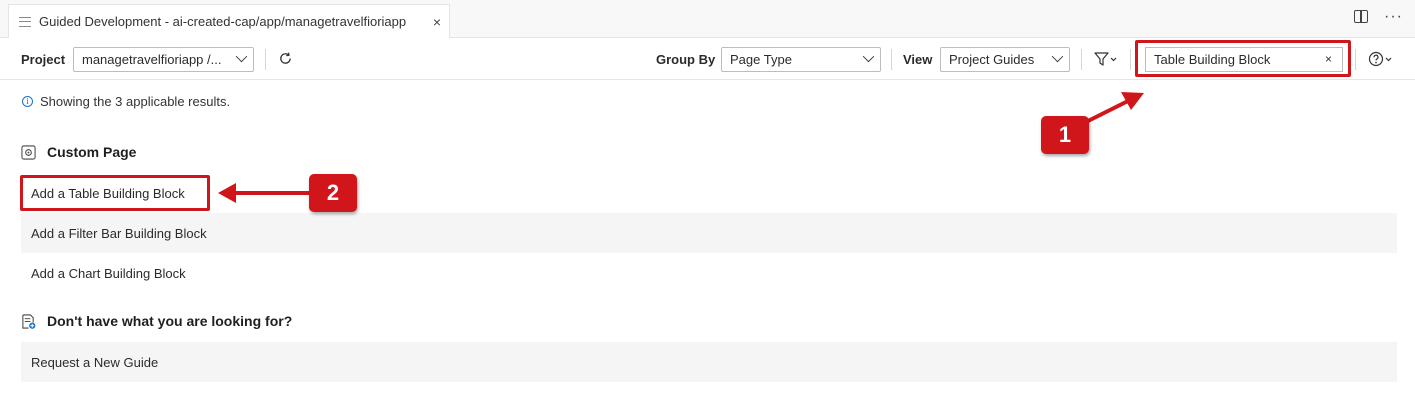  Describe the element at coordinates (1212, 59) in the screenshot. I see `search-input-value: Table Building Block` at that location.